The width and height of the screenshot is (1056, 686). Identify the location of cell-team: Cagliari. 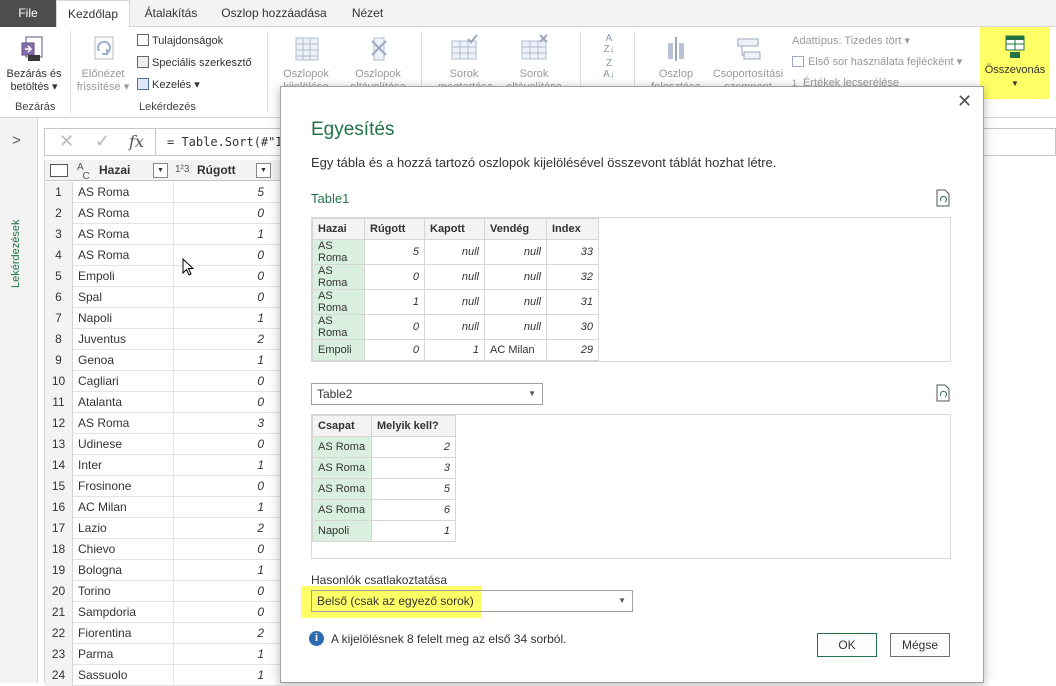
(98, 381).